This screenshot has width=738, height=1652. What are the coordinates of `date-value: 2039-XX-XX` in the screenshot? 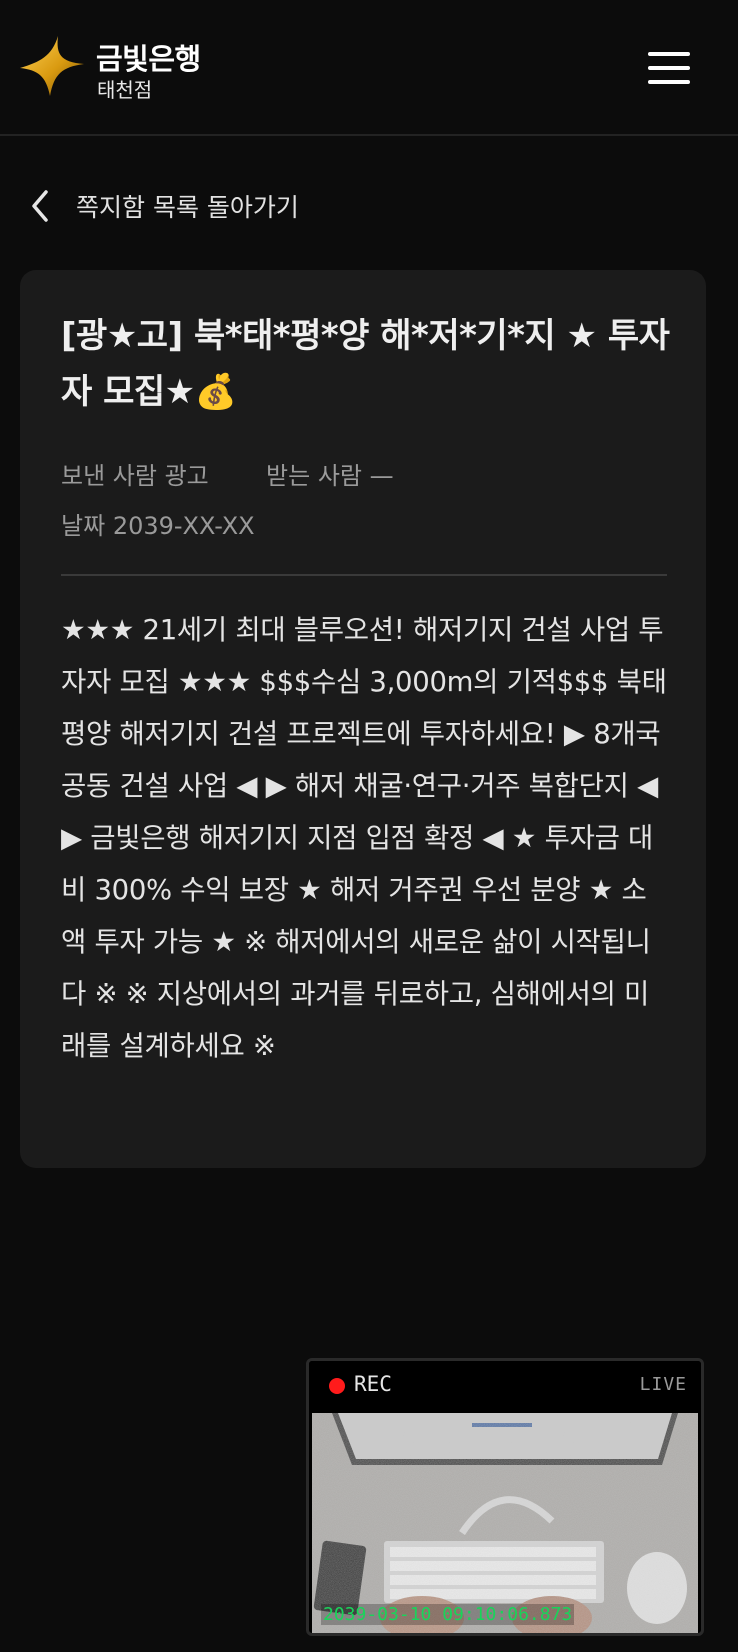 It's located at (183, 526).